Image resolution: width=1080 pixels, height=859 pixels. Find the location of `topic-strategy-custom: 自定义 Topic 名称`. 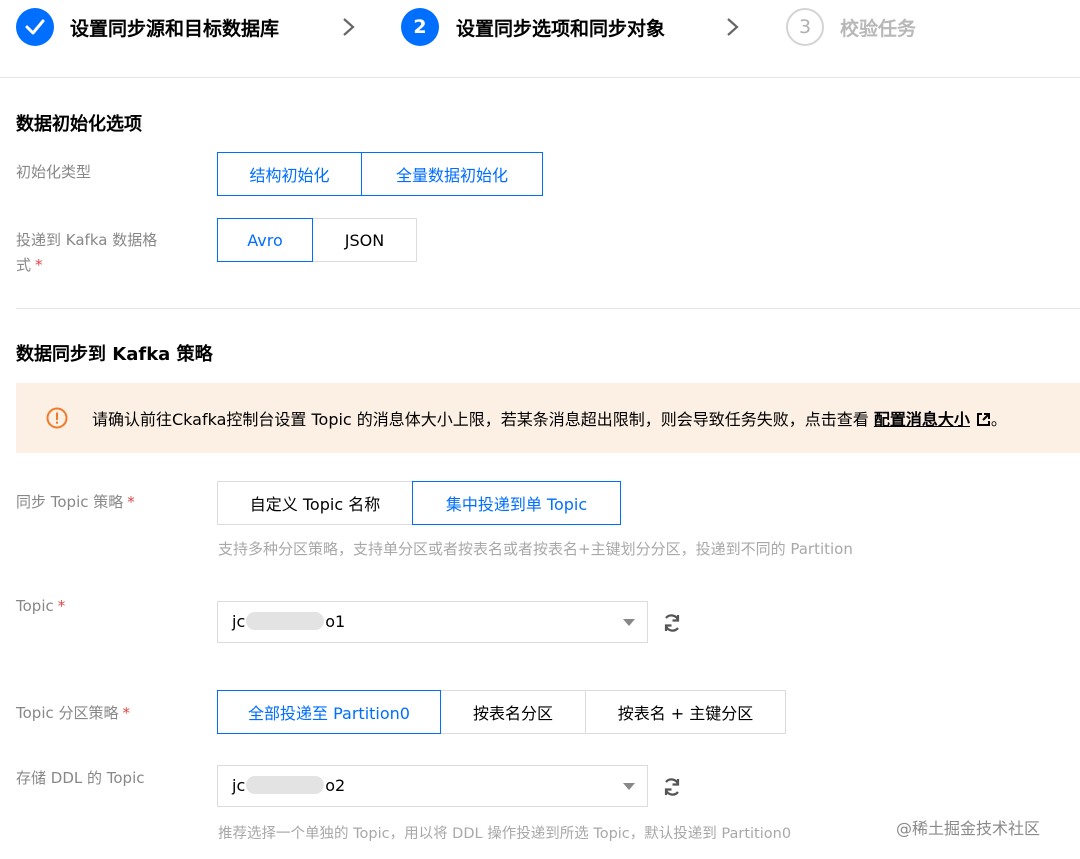

topic-strategy-custom: 自定义 Topic 名称 is located at coordinates (315, 503).